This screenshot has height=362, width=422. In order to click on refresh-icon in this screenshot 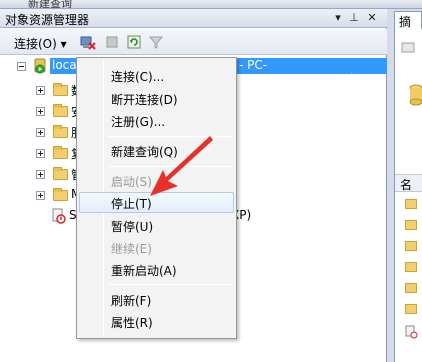, I will do `click(134, 42)`.